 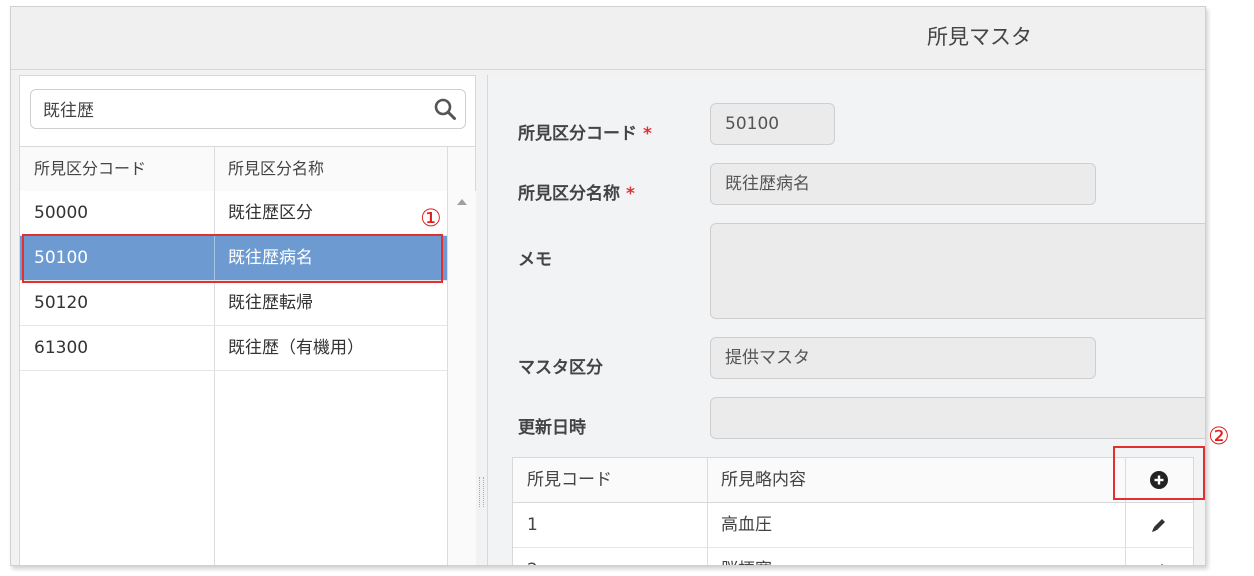 I want to click on list-row: 61300 既往歴（有機用）, so click(x=233, y=348).